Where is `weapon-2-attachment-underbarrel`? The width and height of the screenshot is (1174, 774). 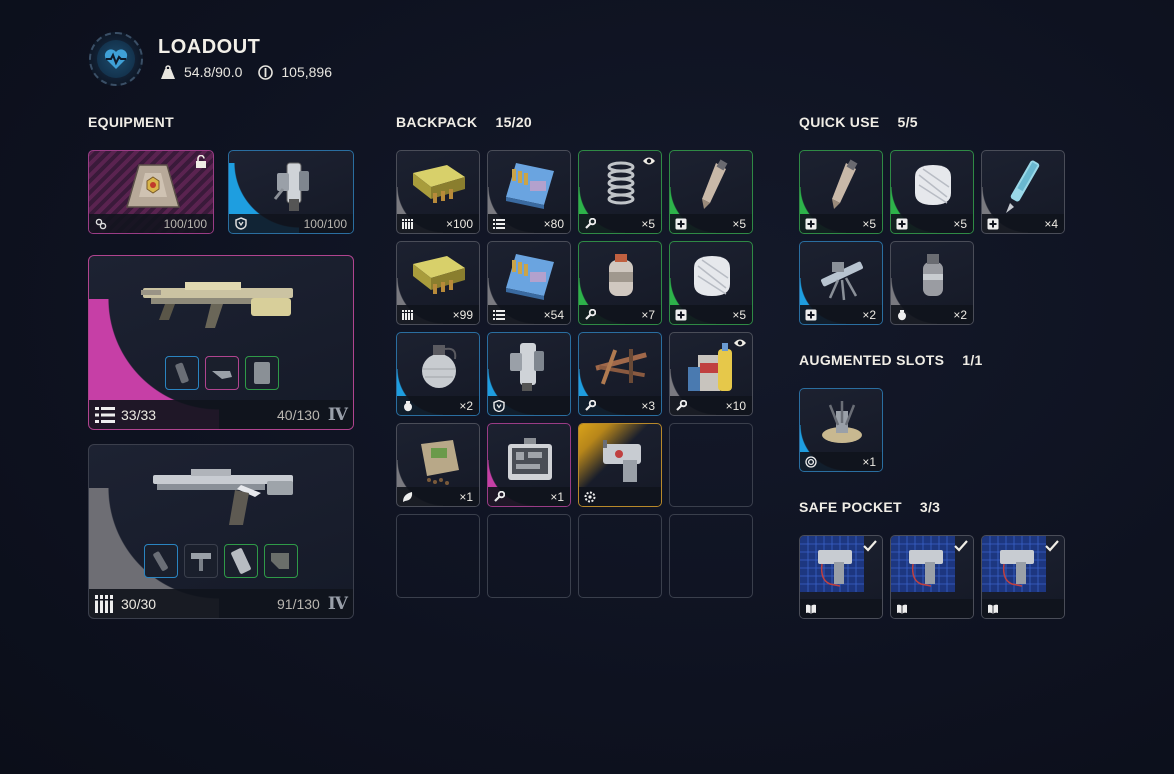 weapon-2-attachment-underbarrel is located at coordinates (201, 561).